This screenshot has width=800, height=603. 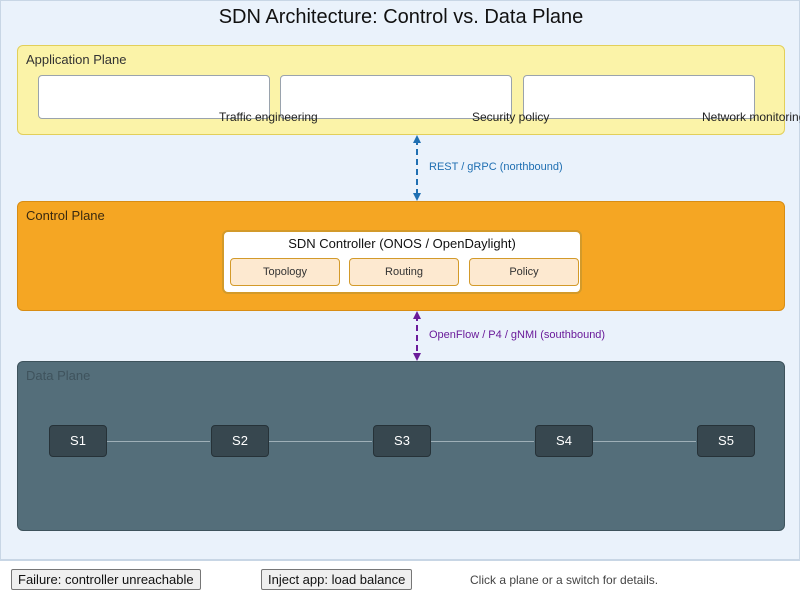 What do you see at coordinates (320, 441) in the screenshot?
I see `link-s2-s3` at bounding box center [320, 441].